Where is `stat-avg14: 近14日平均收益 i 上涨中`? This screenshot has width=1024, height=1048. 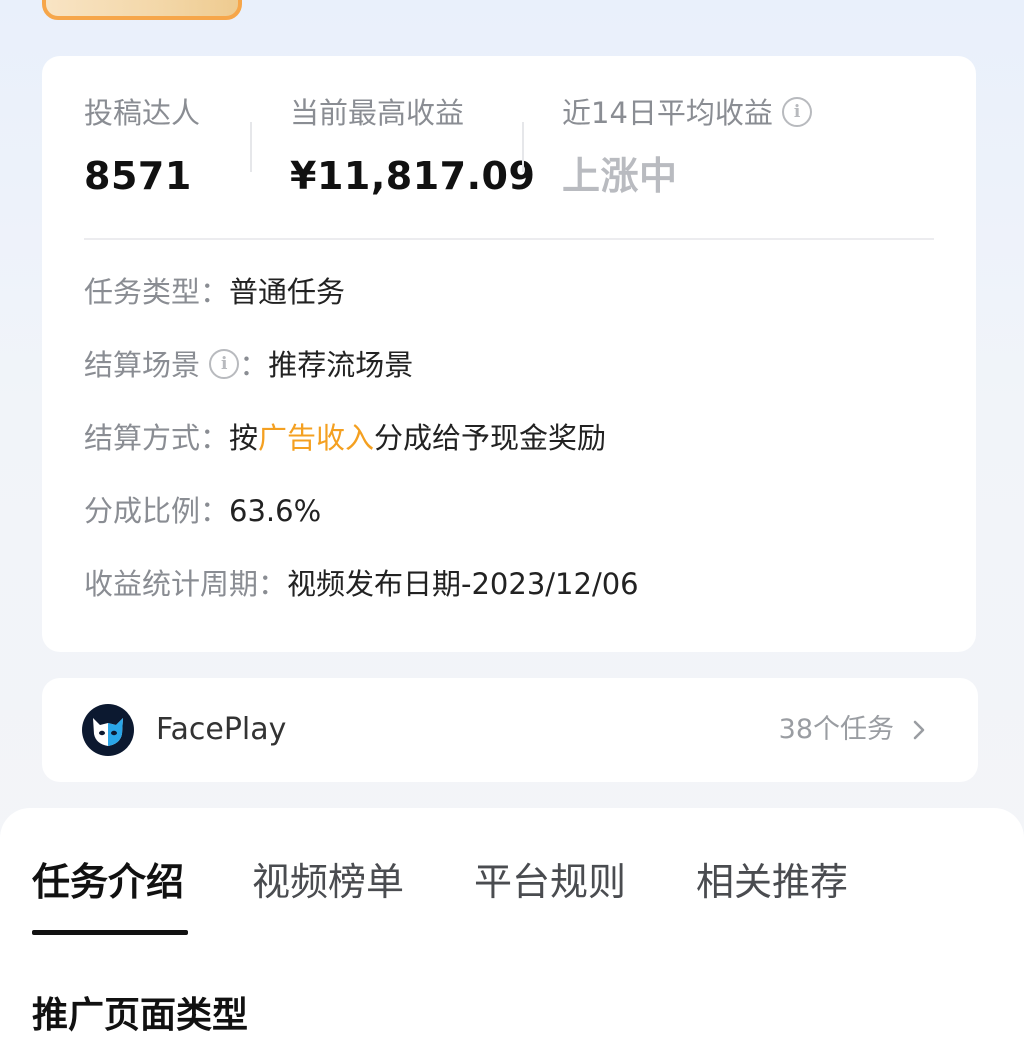 stat-avg14: 近14日平均收益 i 上涨中 is located at coordinates (687, 147).